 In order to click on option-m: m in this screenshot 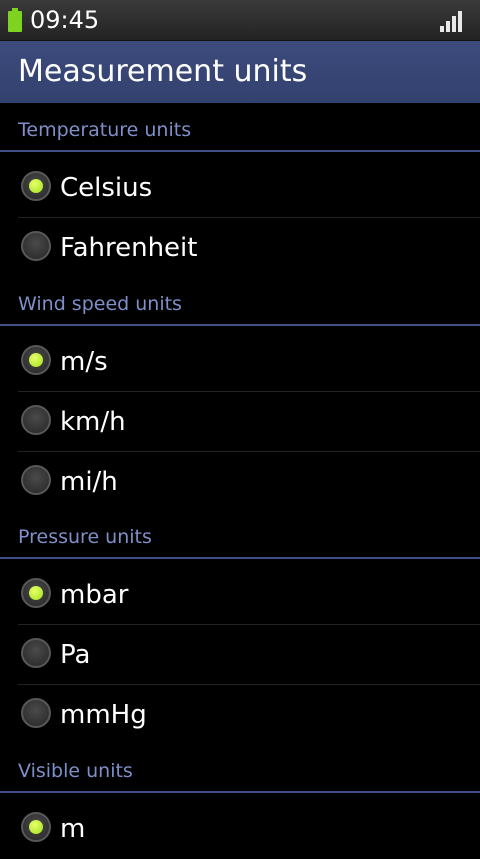, I will do `click(240, 829)`.